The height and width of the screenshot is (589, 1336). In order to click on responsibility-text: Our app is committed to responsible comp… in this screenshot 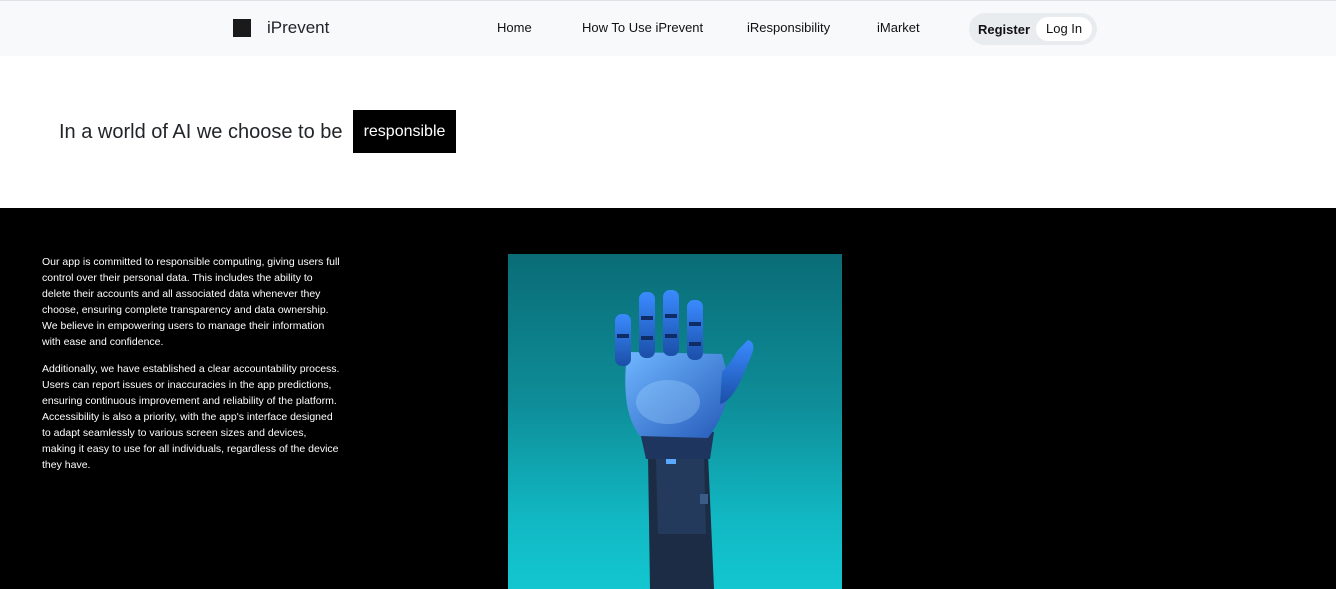, I will do `click(192, 369)`.